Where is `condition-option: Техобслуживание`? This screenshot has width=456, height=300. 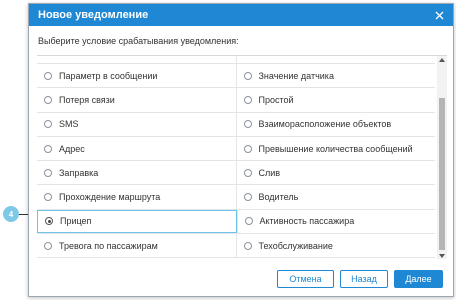
condition-option: Техобслуживание is located at coordinates (335, 246).